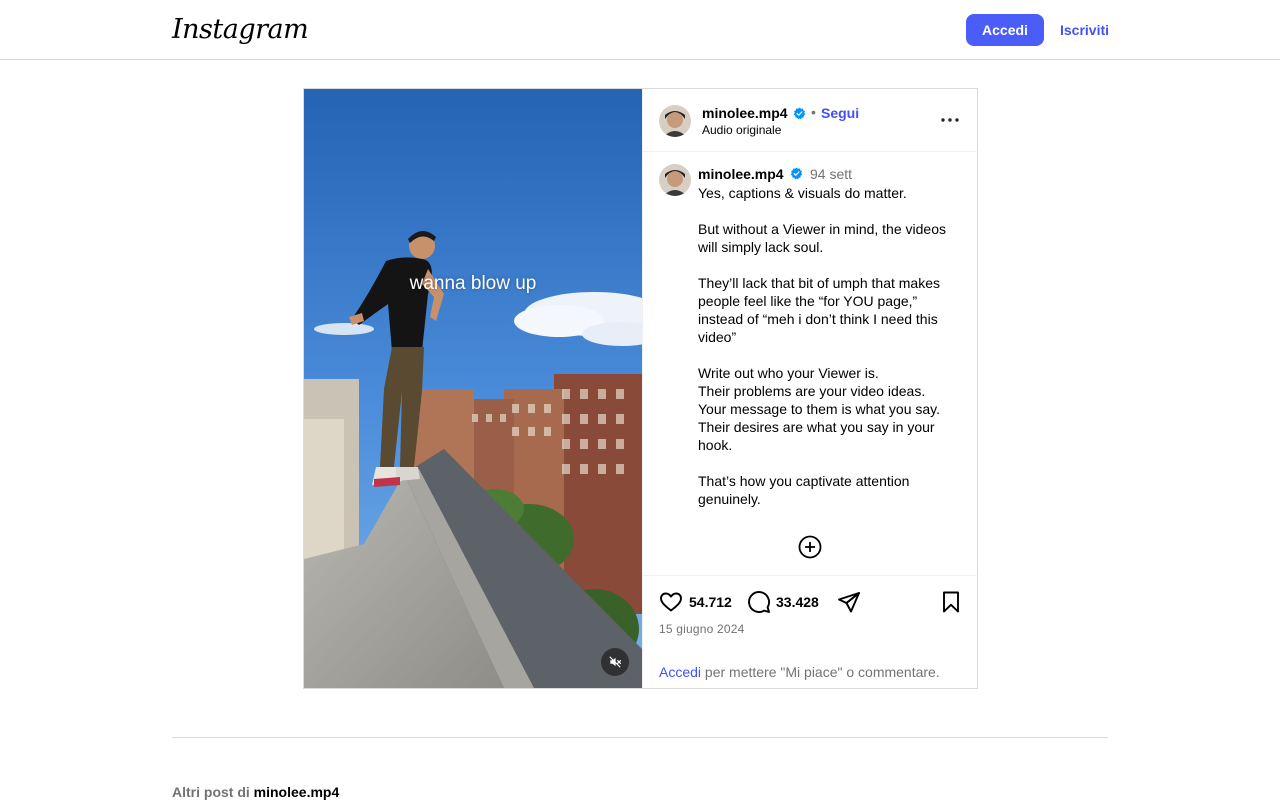  I want to click on post-date: 15 giugno 2024, so click(702, 629).